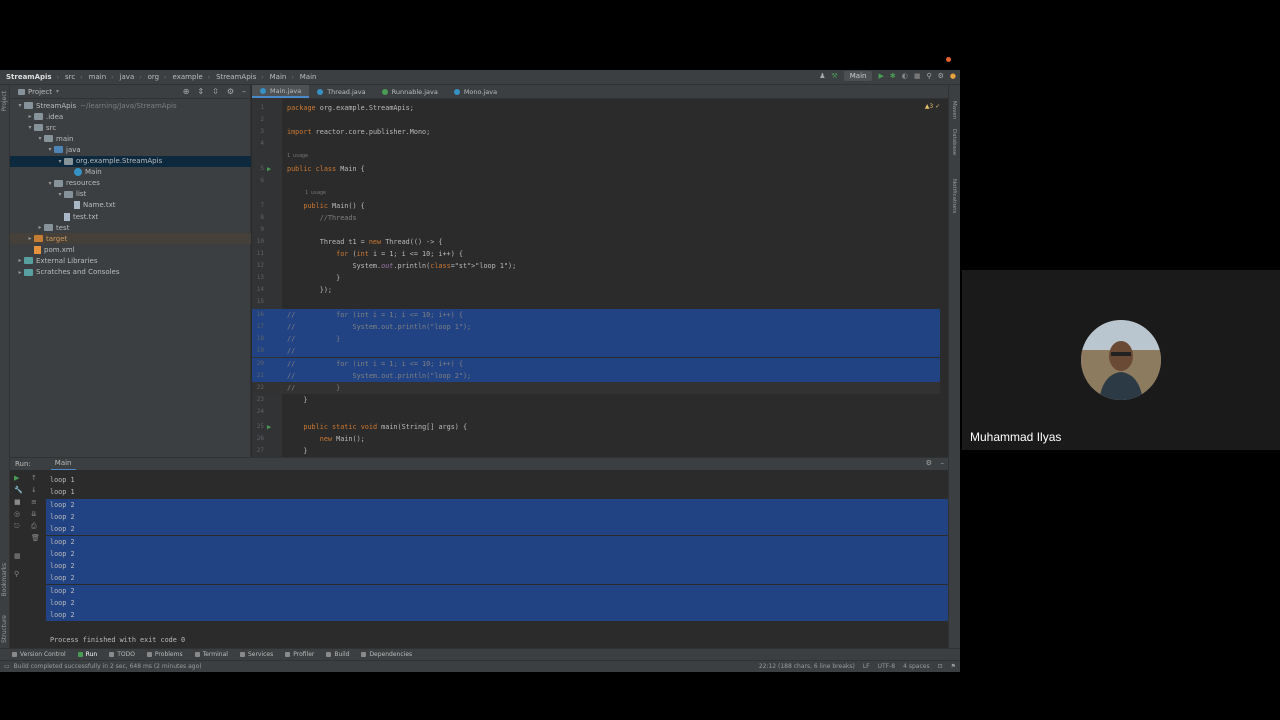  Describe the element at coordinates (600, 439) in the screenshot. I see `code-line: 26 new Main();` at that location.